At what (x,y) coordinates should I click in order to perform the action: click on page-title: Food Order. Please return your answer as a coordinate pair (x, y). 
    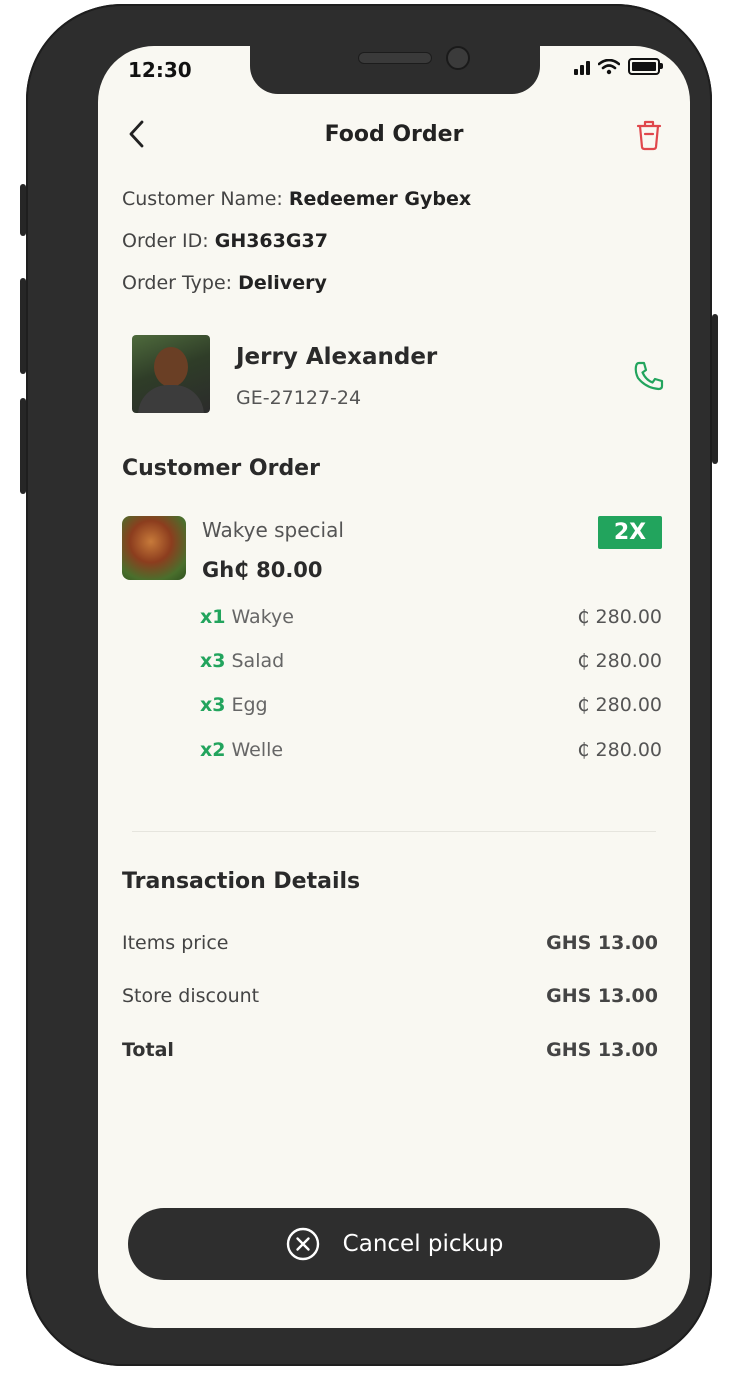
    Looking at the image, I should click on (394, 134).